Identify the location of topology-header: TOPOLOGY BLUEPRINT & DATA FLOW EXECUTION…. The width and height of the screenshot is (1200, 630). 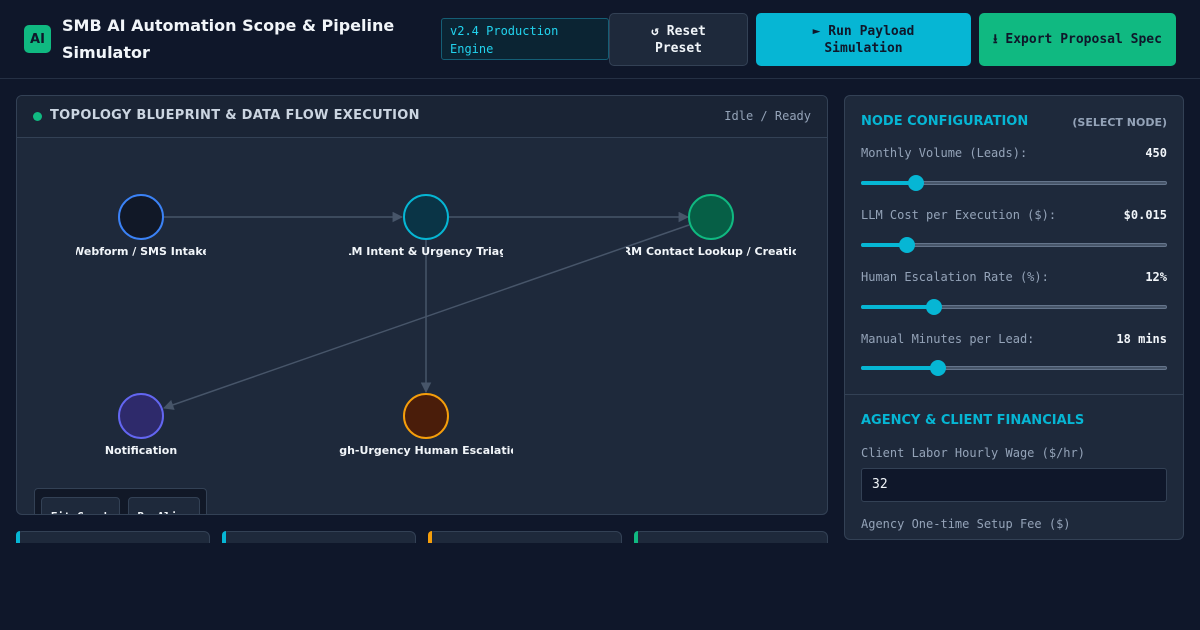
(422, 117).